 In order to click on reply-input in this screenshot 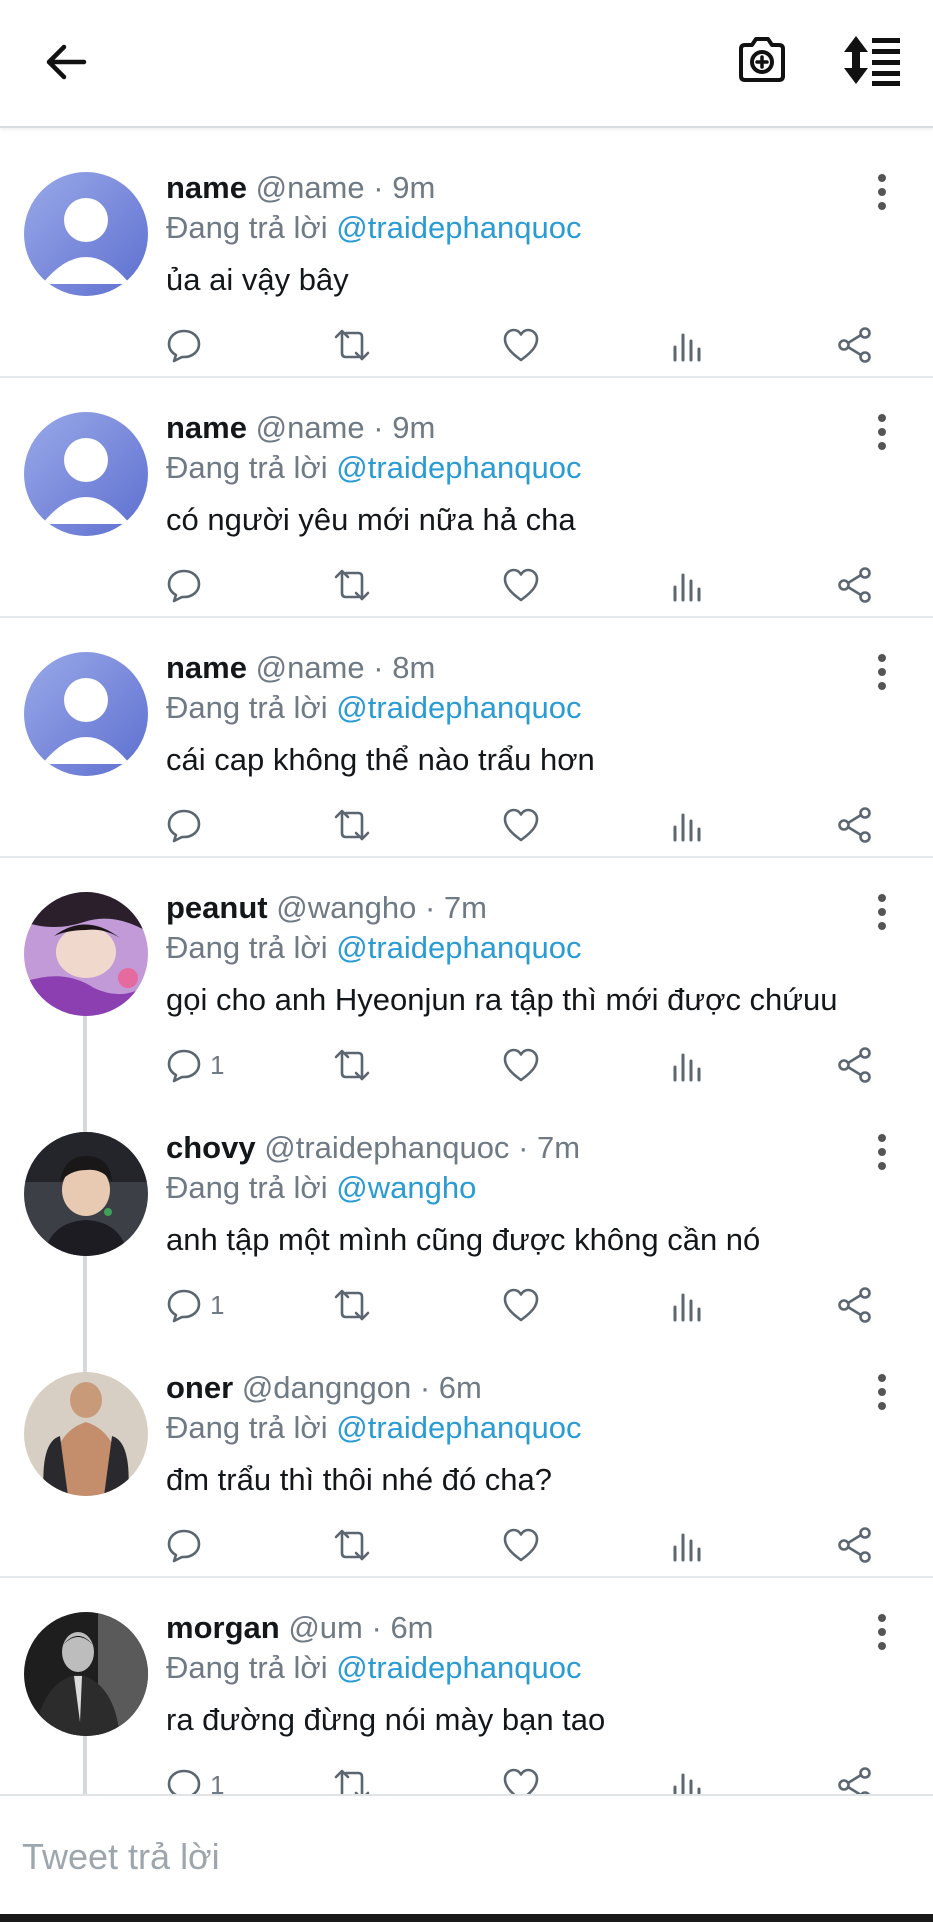, I will do `click(467, 1857)`.